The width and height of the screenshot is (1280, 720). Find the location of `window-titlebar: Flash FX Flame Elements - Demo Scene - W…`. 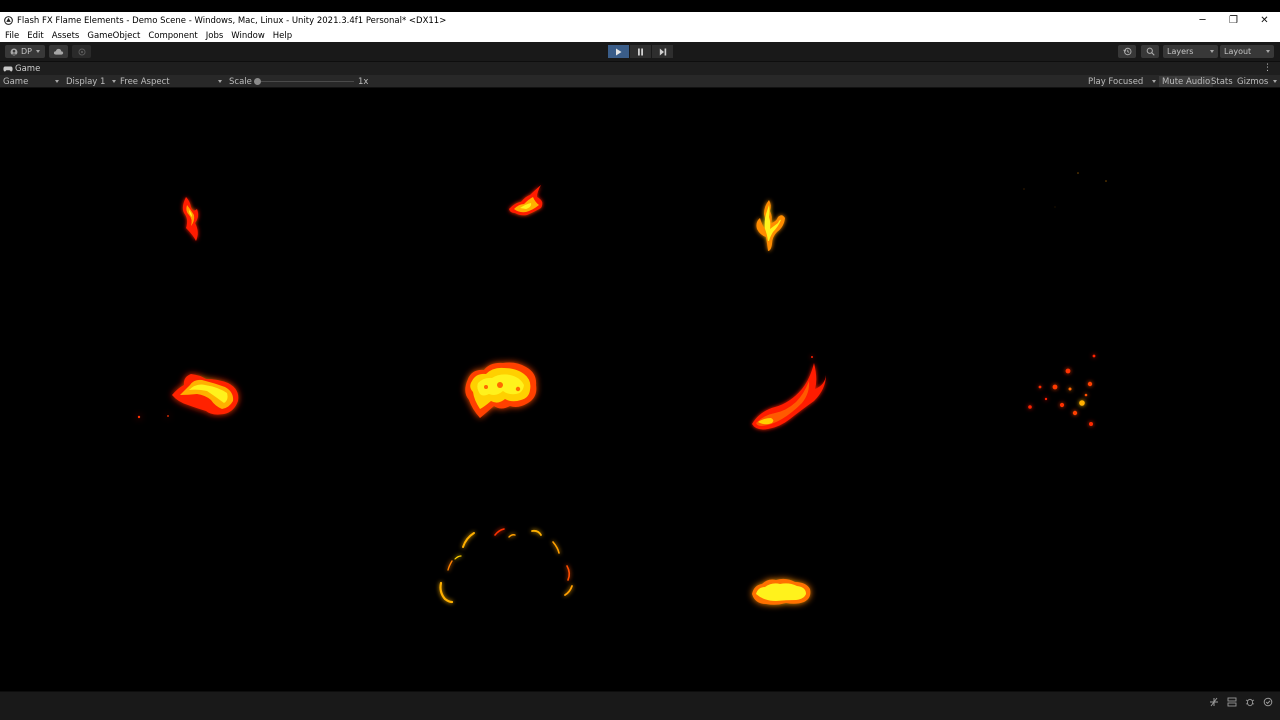

window-titlebar: Flash FX Flame Elements - Demo Scene - W… is located at coordinates (640, 20).